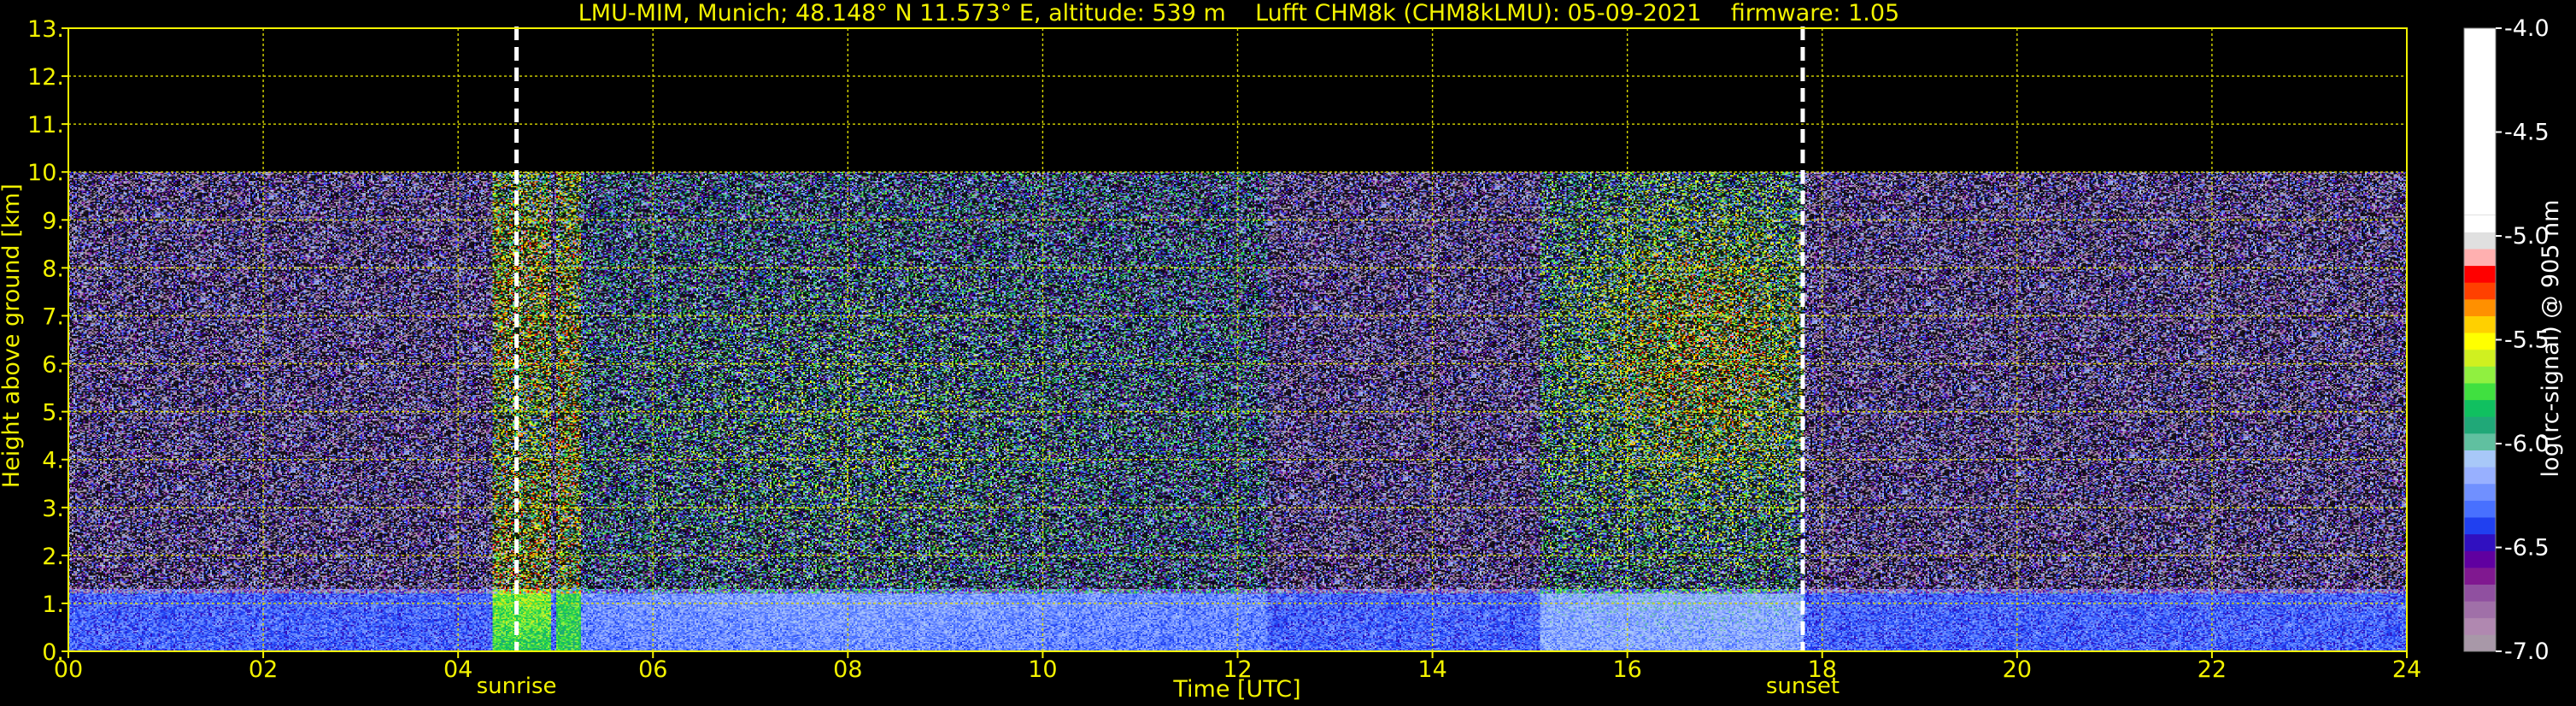 The width and height of the screenshot is (2576, 706). What do you see at coordinates (53, 604) in the screenshot?
I see `y-tick-label: 1.` at bounding box center [53, 604].